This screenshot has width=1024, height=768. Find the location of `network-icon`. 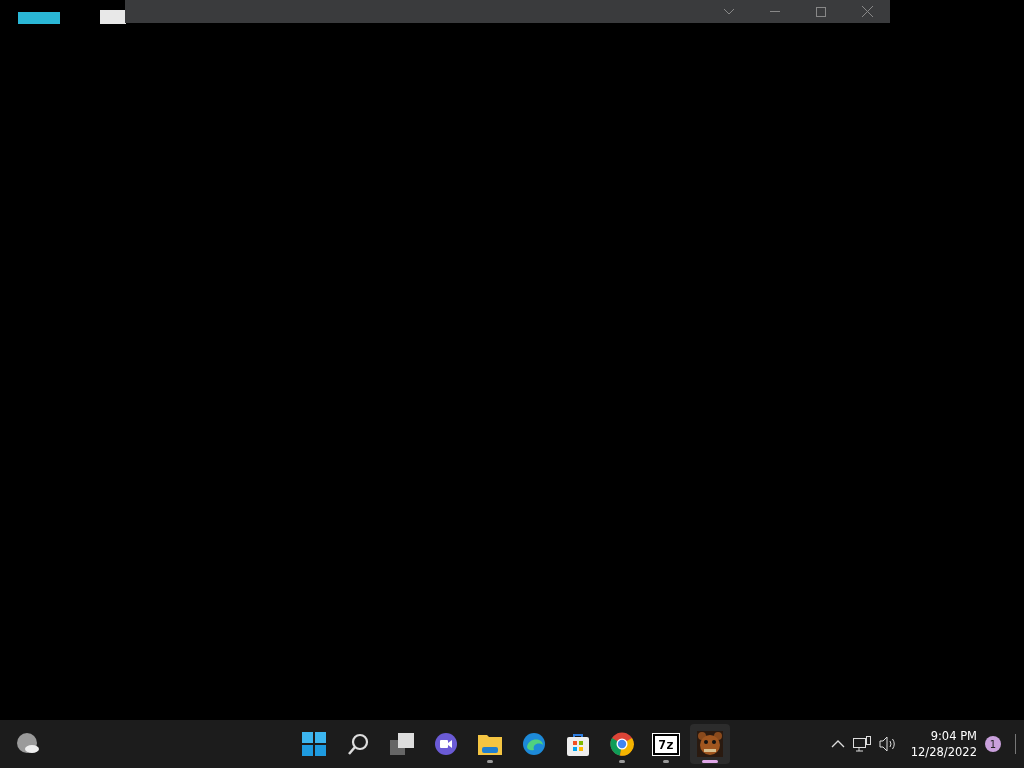

network-icon is located at coordinates (861, 744).